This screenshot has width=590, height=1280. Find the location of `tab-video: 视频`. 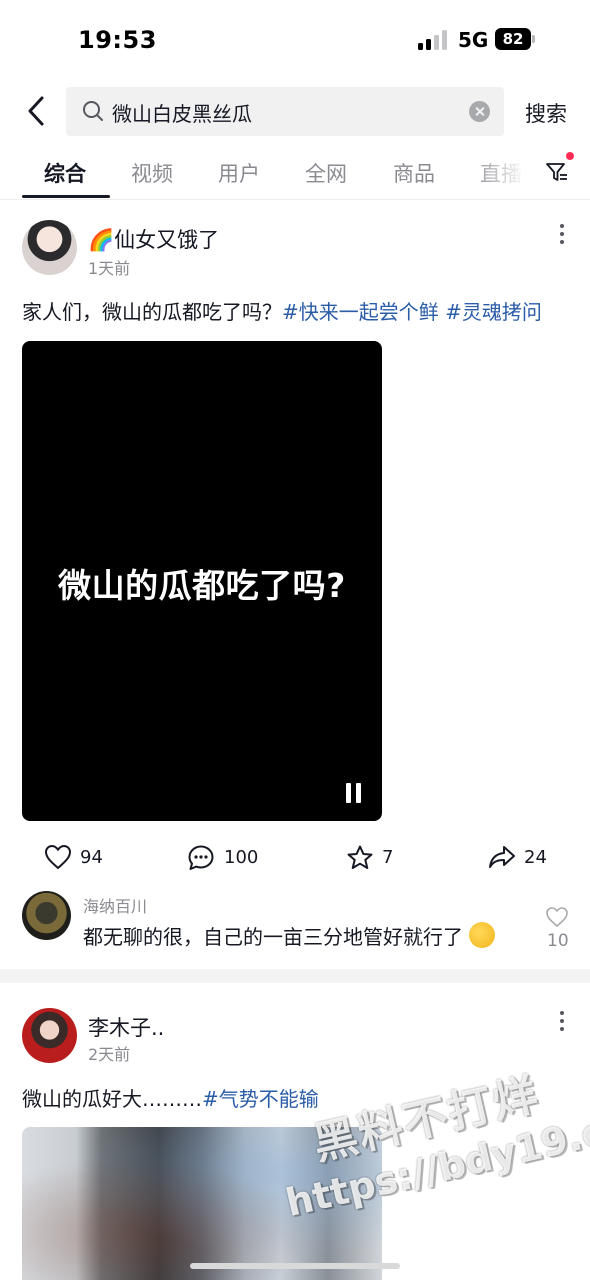

tab-video: 视频 is located at coordinates (152, 173).